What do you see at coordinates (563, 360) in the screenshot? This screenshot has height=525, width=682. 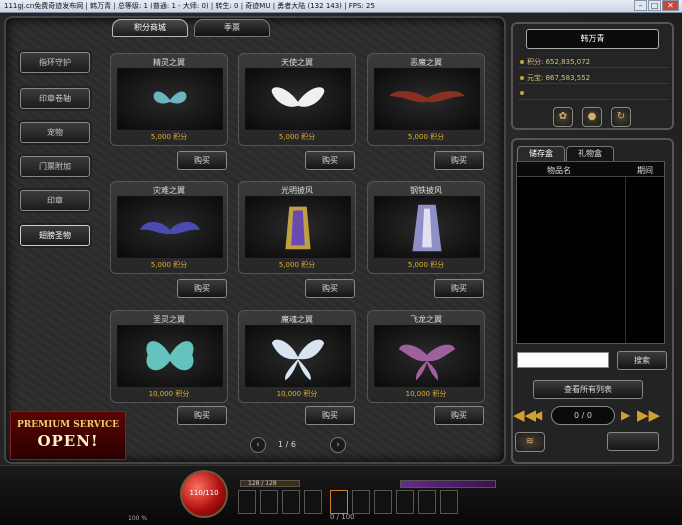 I see `search-input` at bounding box center [563, 360].